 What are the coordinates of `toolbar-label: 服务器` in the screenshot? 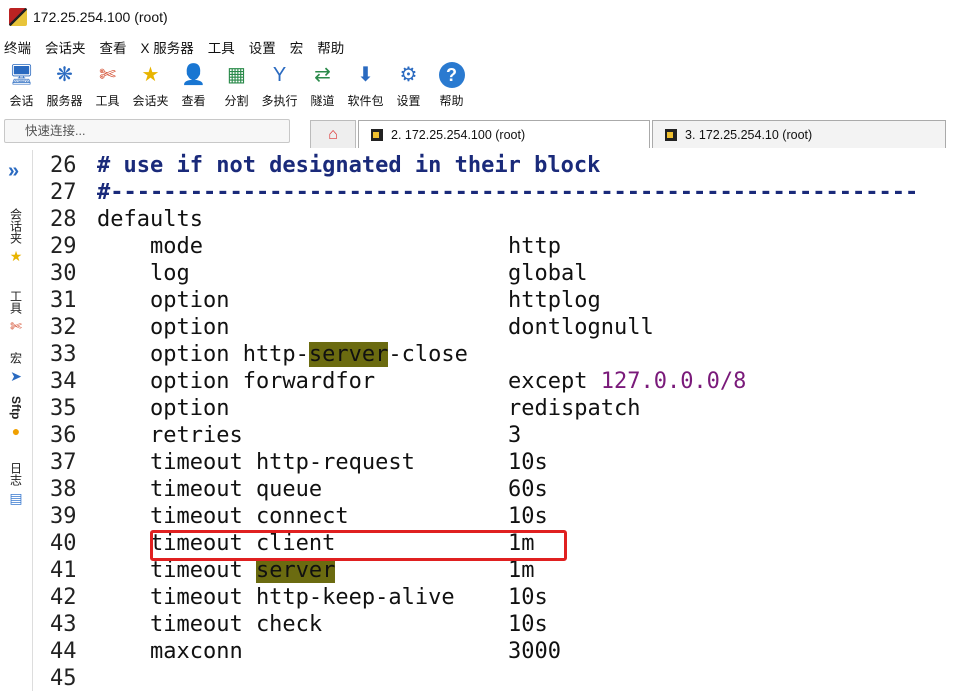 It's located at (64, 101).